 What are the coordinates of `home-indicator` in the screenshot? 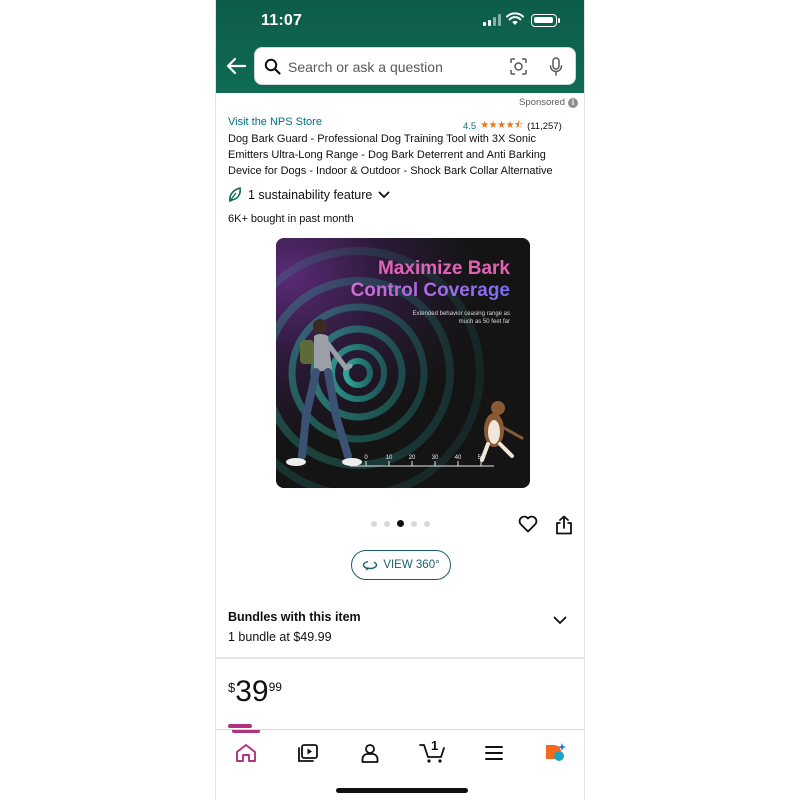 It's located at (402, 790).